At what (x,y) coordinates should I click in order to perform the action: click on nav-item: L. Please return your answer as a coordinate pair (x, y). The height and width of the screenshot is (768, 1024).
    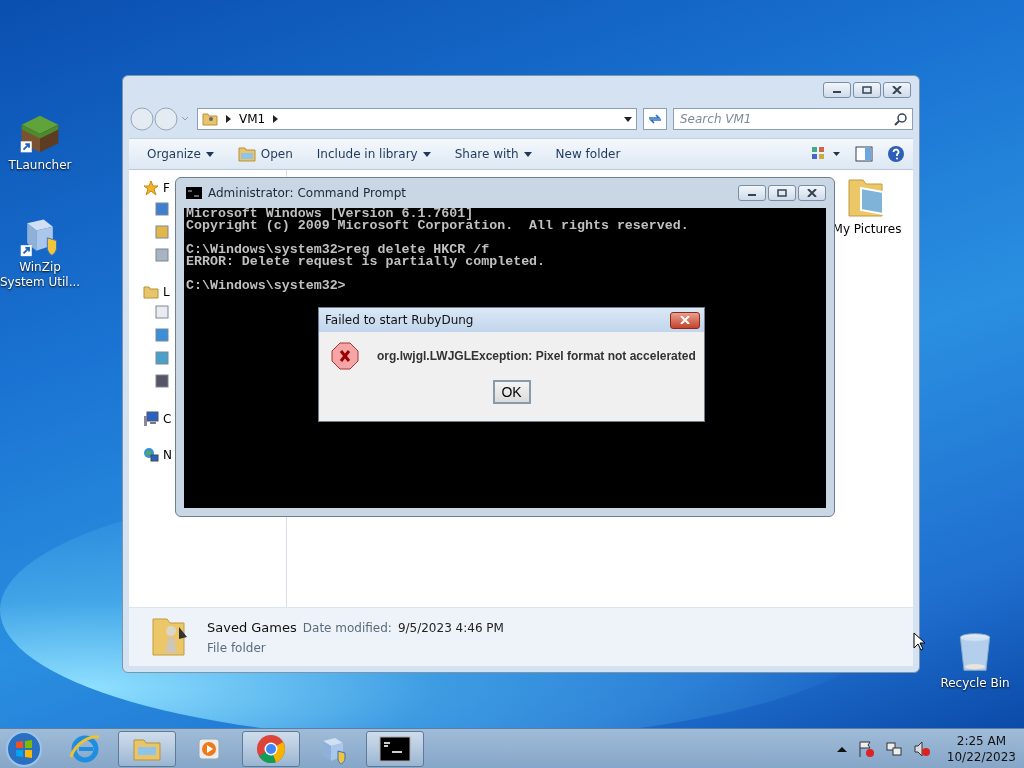
    Looking at the image, I should click on (166, 292).